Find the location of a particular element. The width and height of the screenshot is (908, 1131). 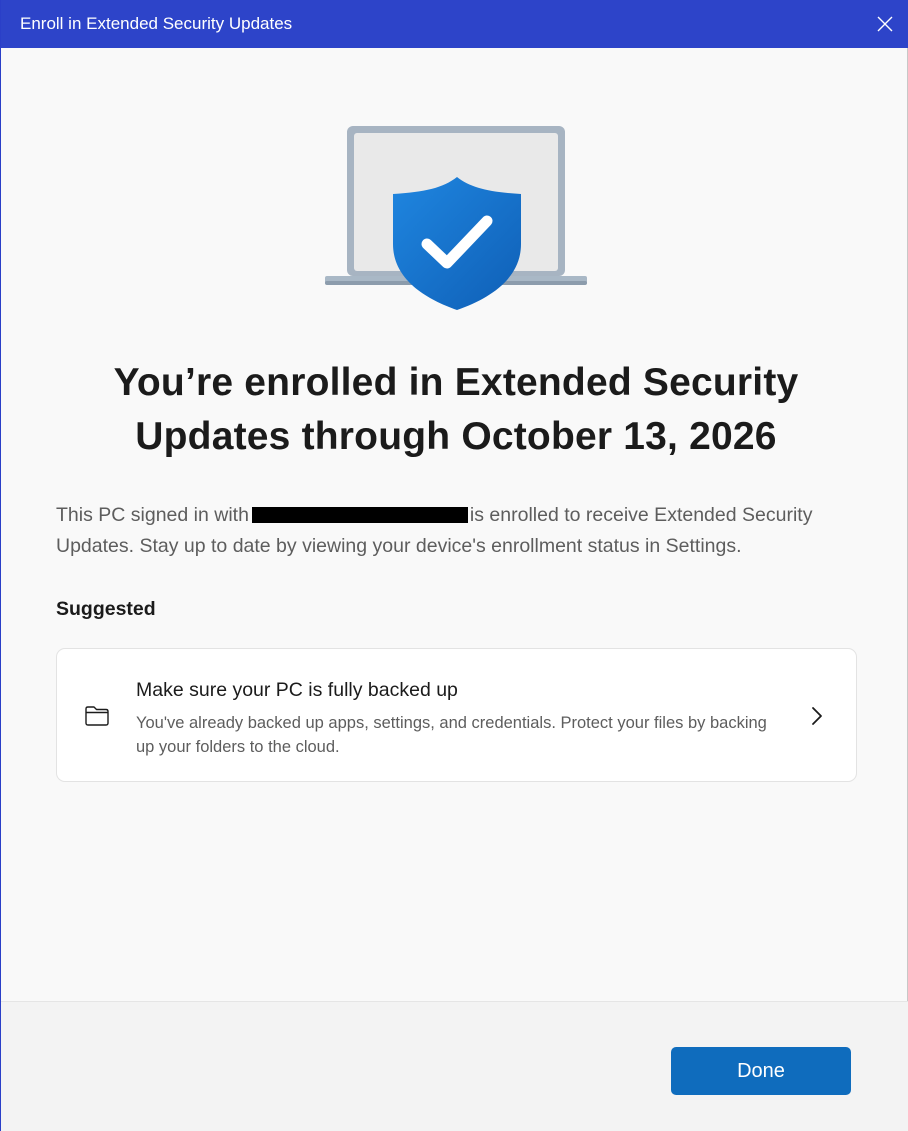

suggested-heading: Suggested is located at coordinates (106, 609).